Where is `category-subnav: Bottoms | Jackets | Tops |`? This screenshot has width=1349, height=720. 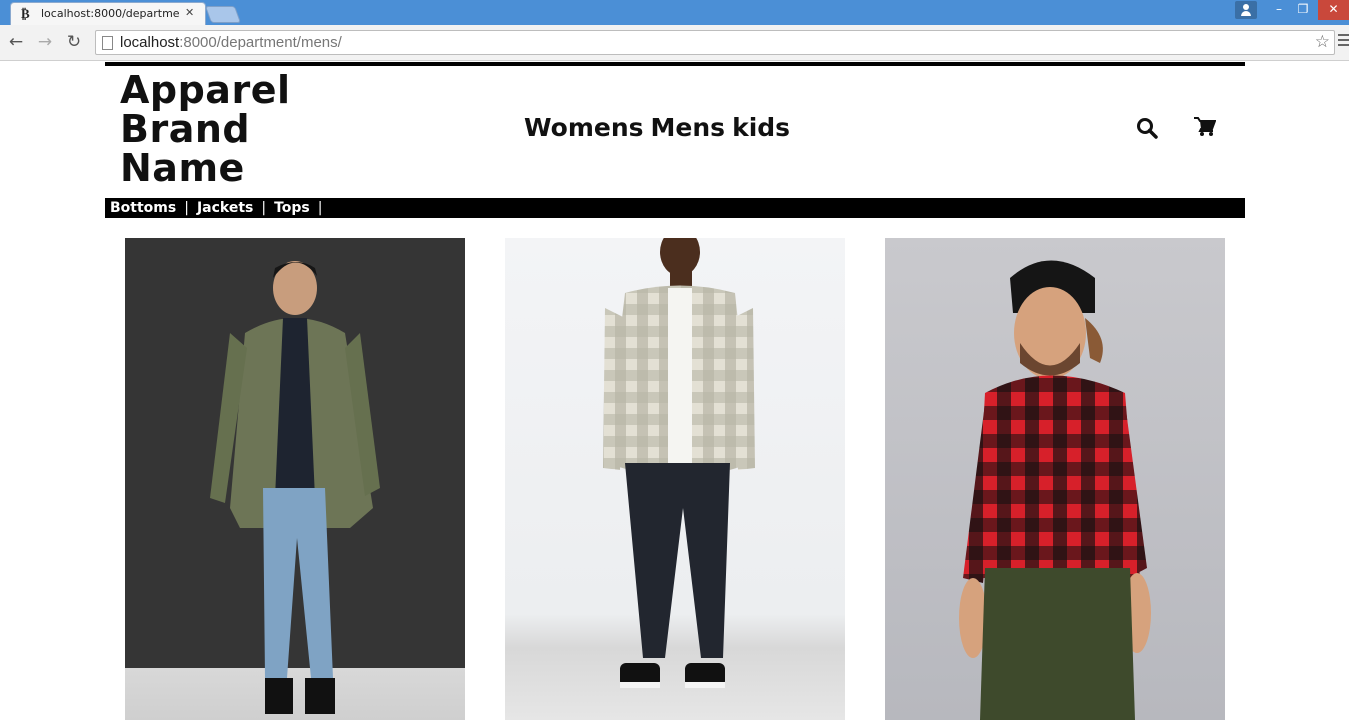 category-subnav: Bottoms | Jackets | Tops | is located at coordinates (675, 208).